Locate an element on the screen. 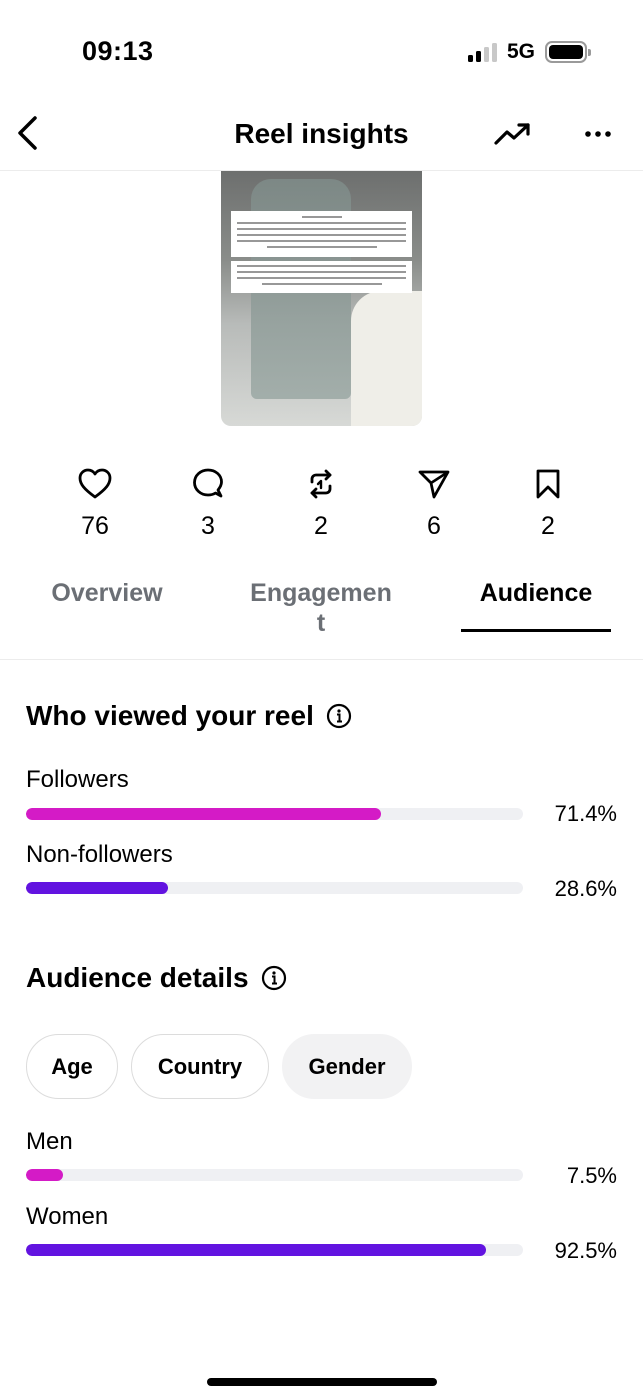 The height and width of the screenshot is (1399, 643). network-label: 5G is located at coordinates (520, 51).